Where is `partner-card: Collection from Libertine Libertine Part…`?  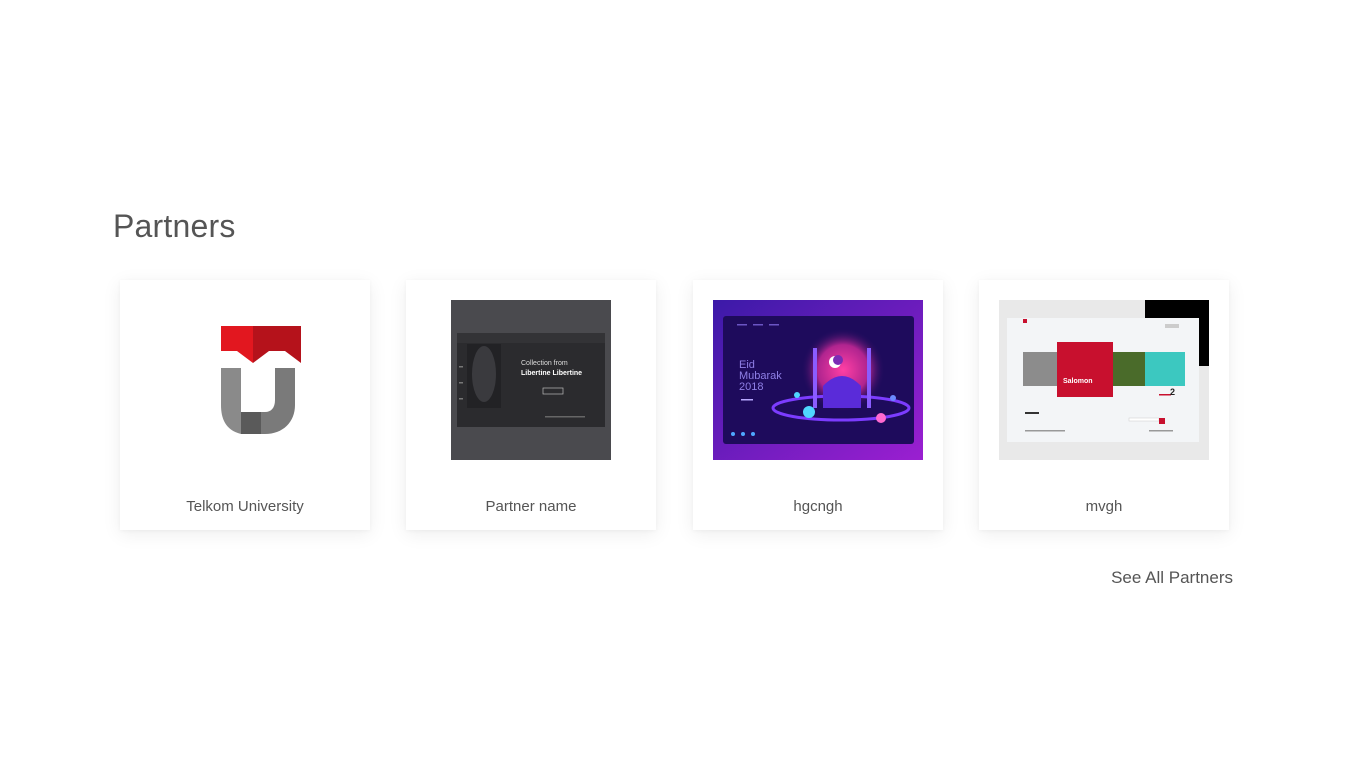
partner-card: Collection from Libertine Libertine Part… is located at coordinates (531, 405).